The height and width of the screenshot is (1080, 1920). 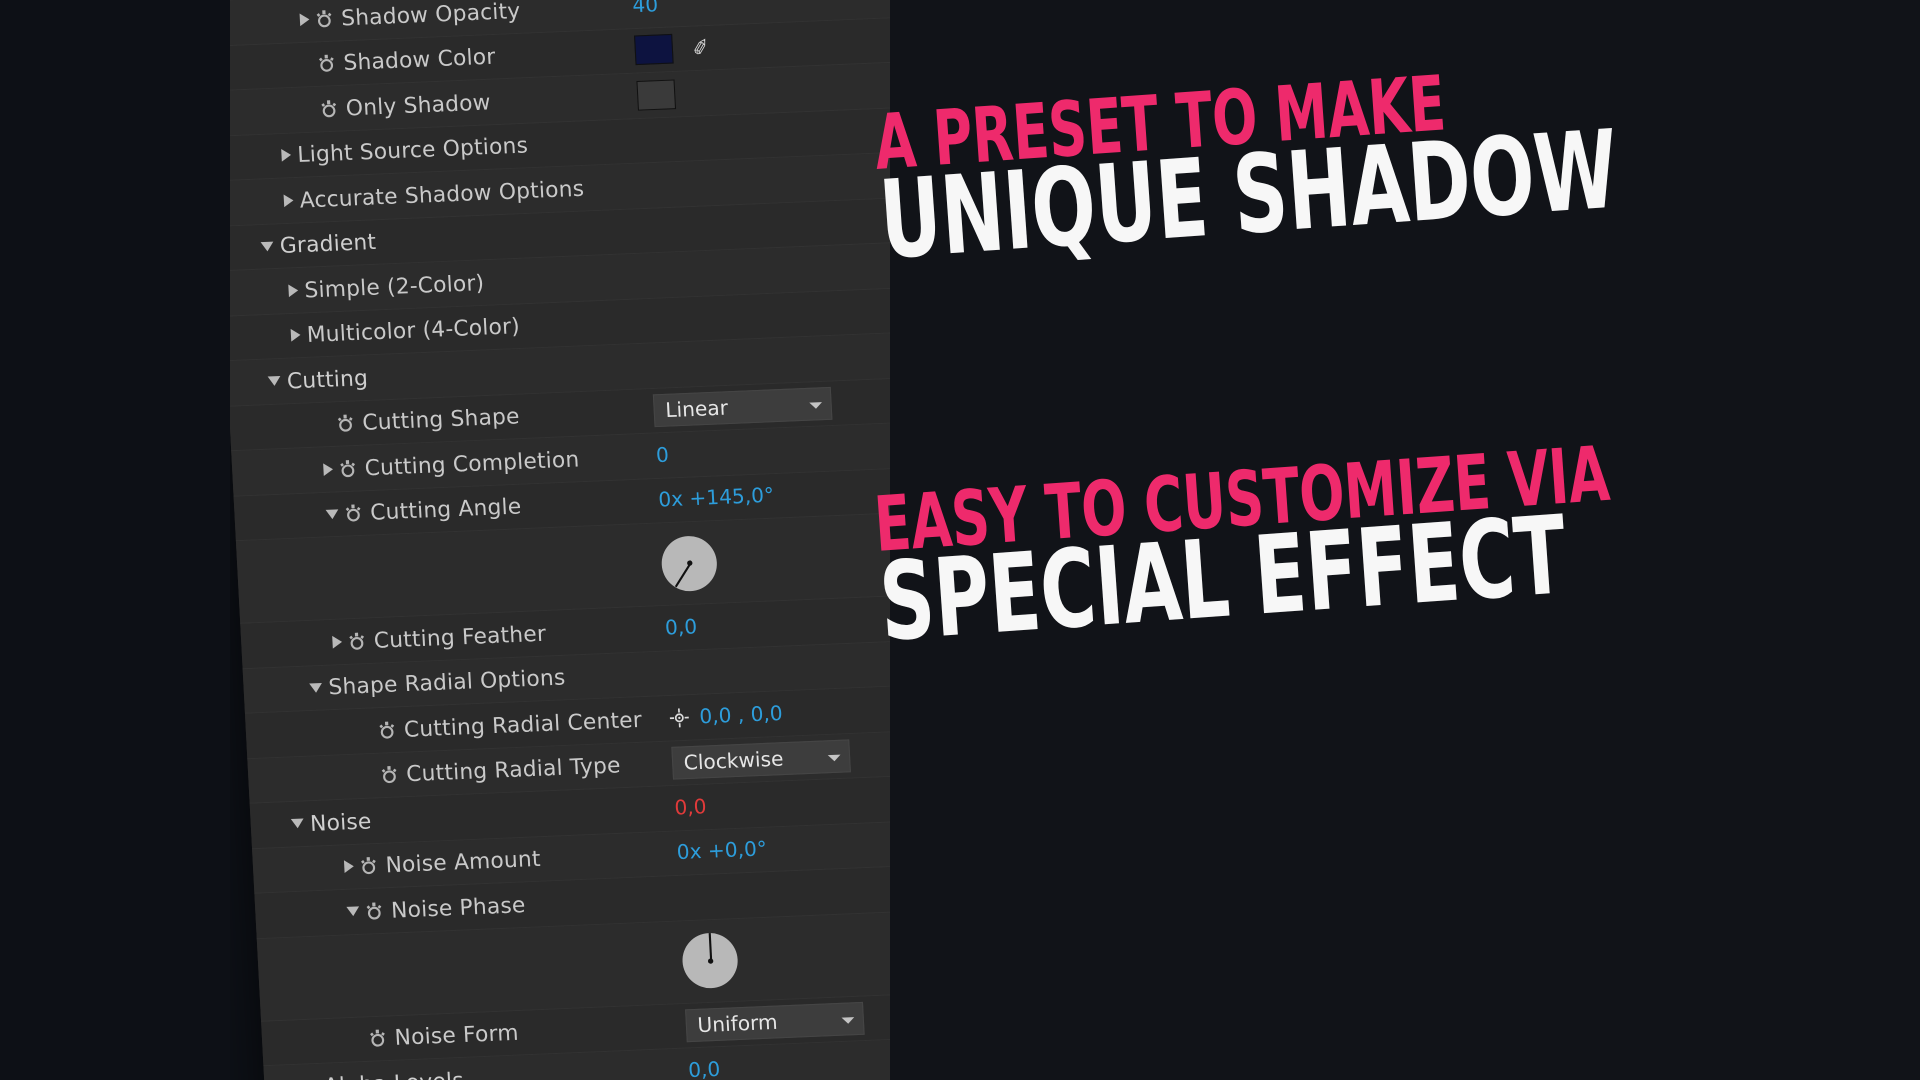 I want to click on property-label-group: Alpha Levels, so click(x=364, y=1073).